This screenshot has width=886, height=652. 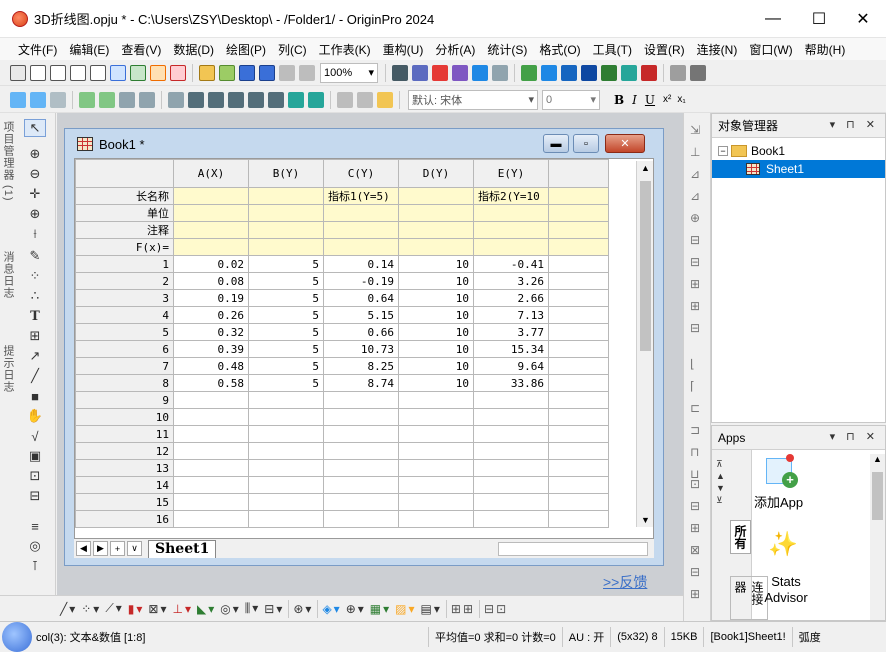 I want to click on add-column-icon, so click(x=649, y=72).